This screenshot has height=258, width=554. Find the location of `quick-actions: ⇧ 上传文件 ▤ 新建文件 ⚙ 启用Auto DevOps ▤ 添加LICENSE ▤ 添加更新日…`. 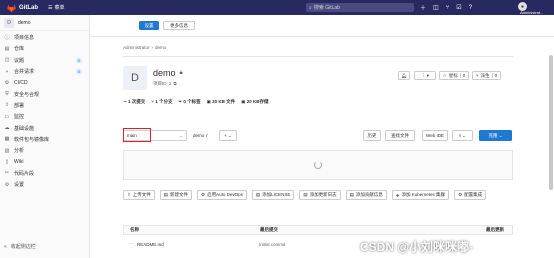

quick-actions: ⇧ 上传文件 ▤ 新建文件 ⚙ 启用Auto DevOps ▤ 添加LICENSE ▤ 添加更新日… is located at coordinates (318, 195).